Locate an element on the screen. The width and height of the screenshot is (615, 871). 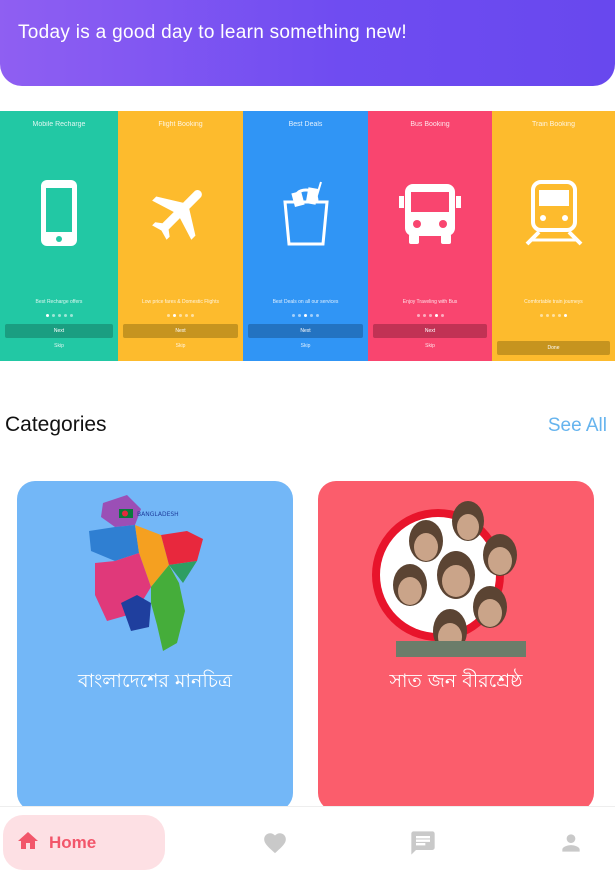
promo-card-caption: Enjoy Traveling with Bus is located at coordinates (430, 302).